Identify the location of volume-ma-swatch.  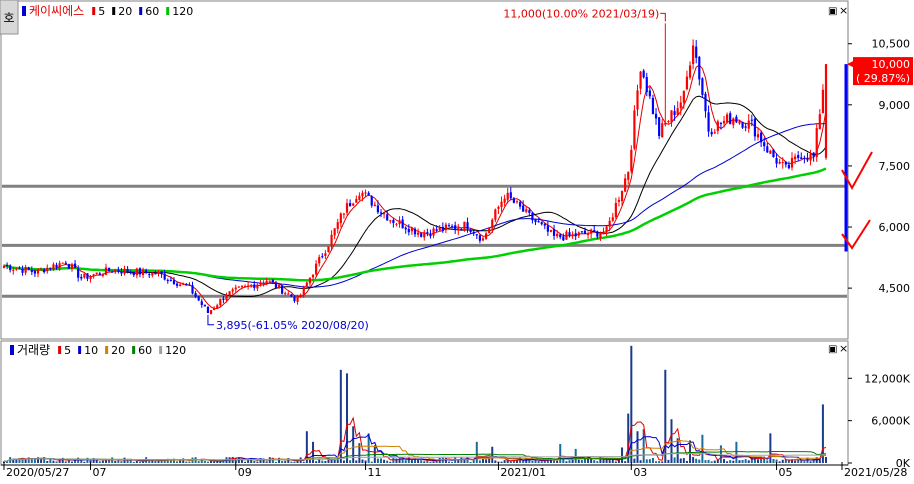
(60, 350).